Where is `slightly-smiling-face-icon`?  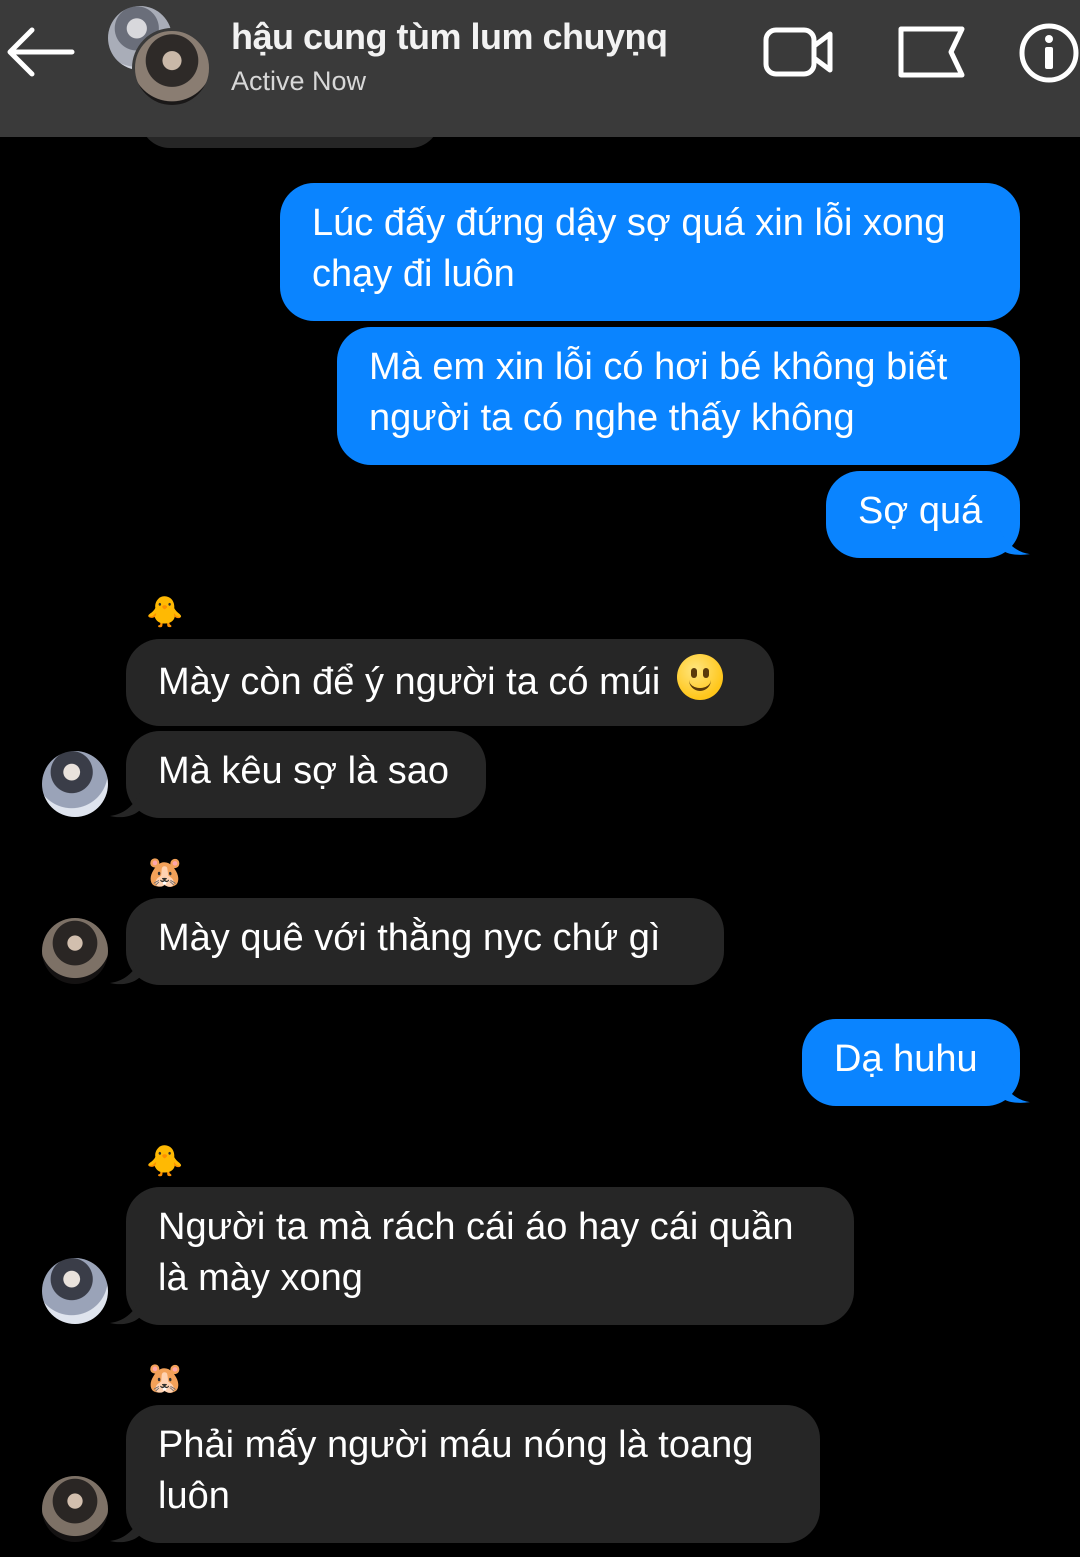 slightly-smiling-face-icon is located at coordinates (699, 677).